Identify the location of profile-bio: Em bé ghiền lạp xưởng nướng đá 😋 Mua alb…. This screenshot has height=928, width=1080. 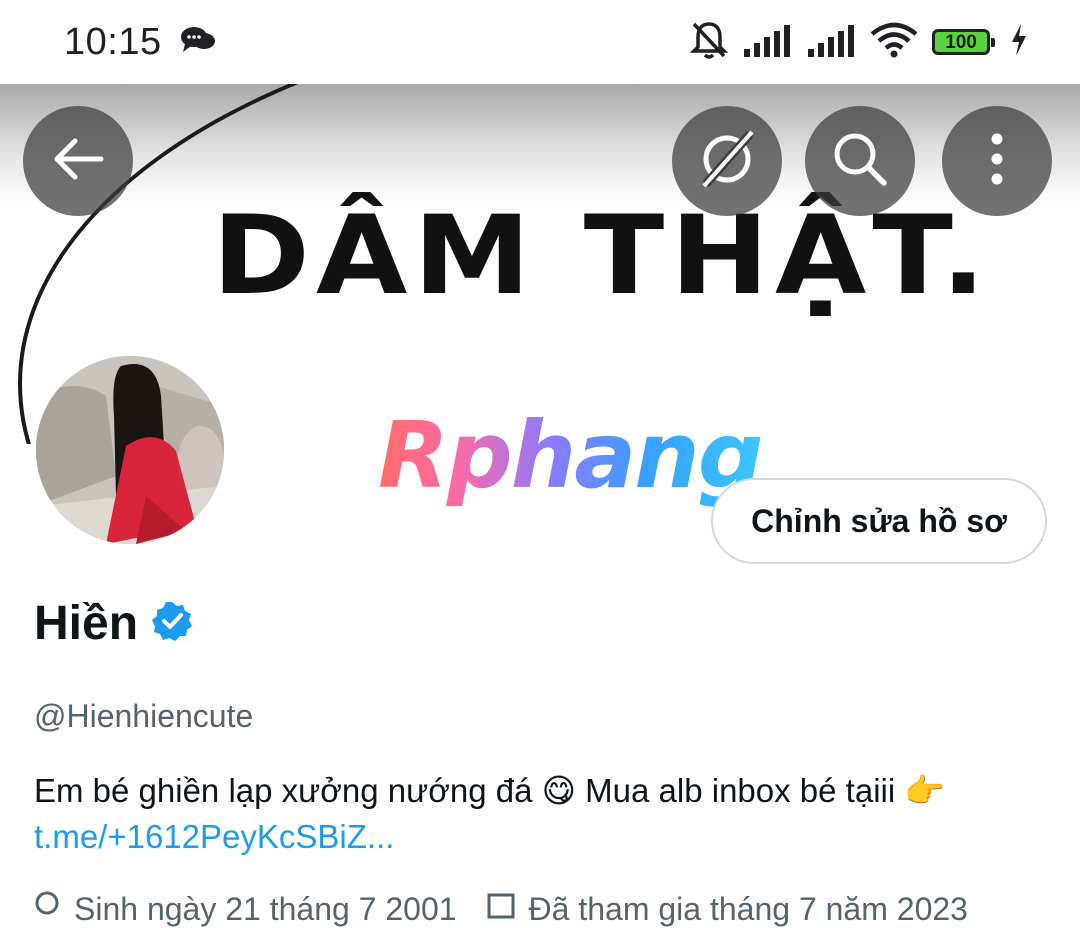
(539, 814).